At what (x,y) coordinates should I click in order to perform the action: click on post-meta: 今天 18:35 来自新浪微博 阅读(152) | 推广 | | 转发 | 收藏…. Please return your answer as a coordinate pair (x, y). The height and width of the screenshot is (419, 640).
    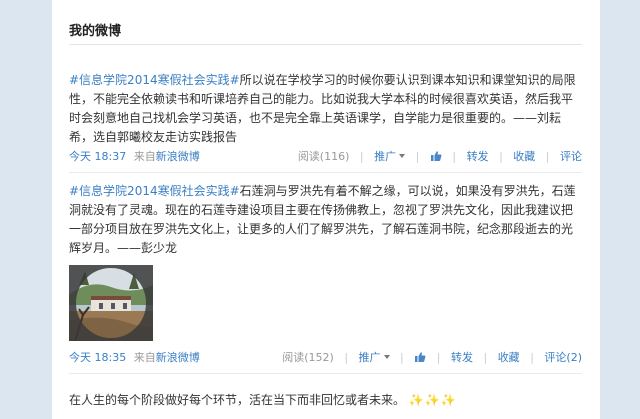
    Looking at the image, I should click on (325, 358).